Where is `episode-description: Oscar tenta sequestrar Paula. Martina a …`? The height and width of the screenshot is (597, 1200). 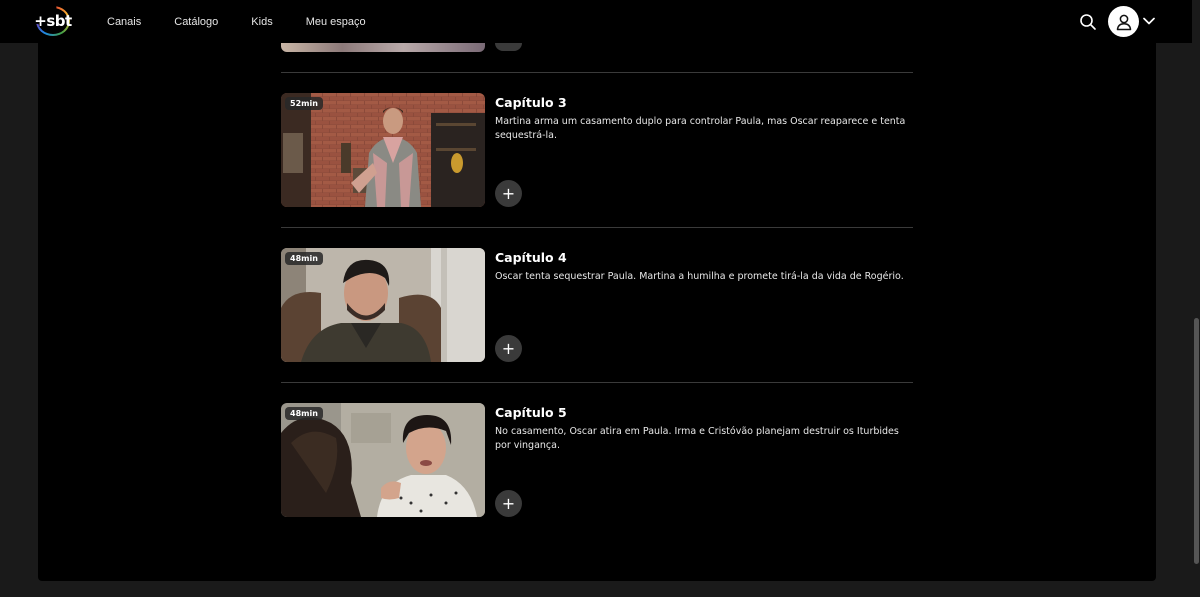 episode-description: Oscar tenta sequestrar Paula. Martina a … is located at coordinates (699, 276).